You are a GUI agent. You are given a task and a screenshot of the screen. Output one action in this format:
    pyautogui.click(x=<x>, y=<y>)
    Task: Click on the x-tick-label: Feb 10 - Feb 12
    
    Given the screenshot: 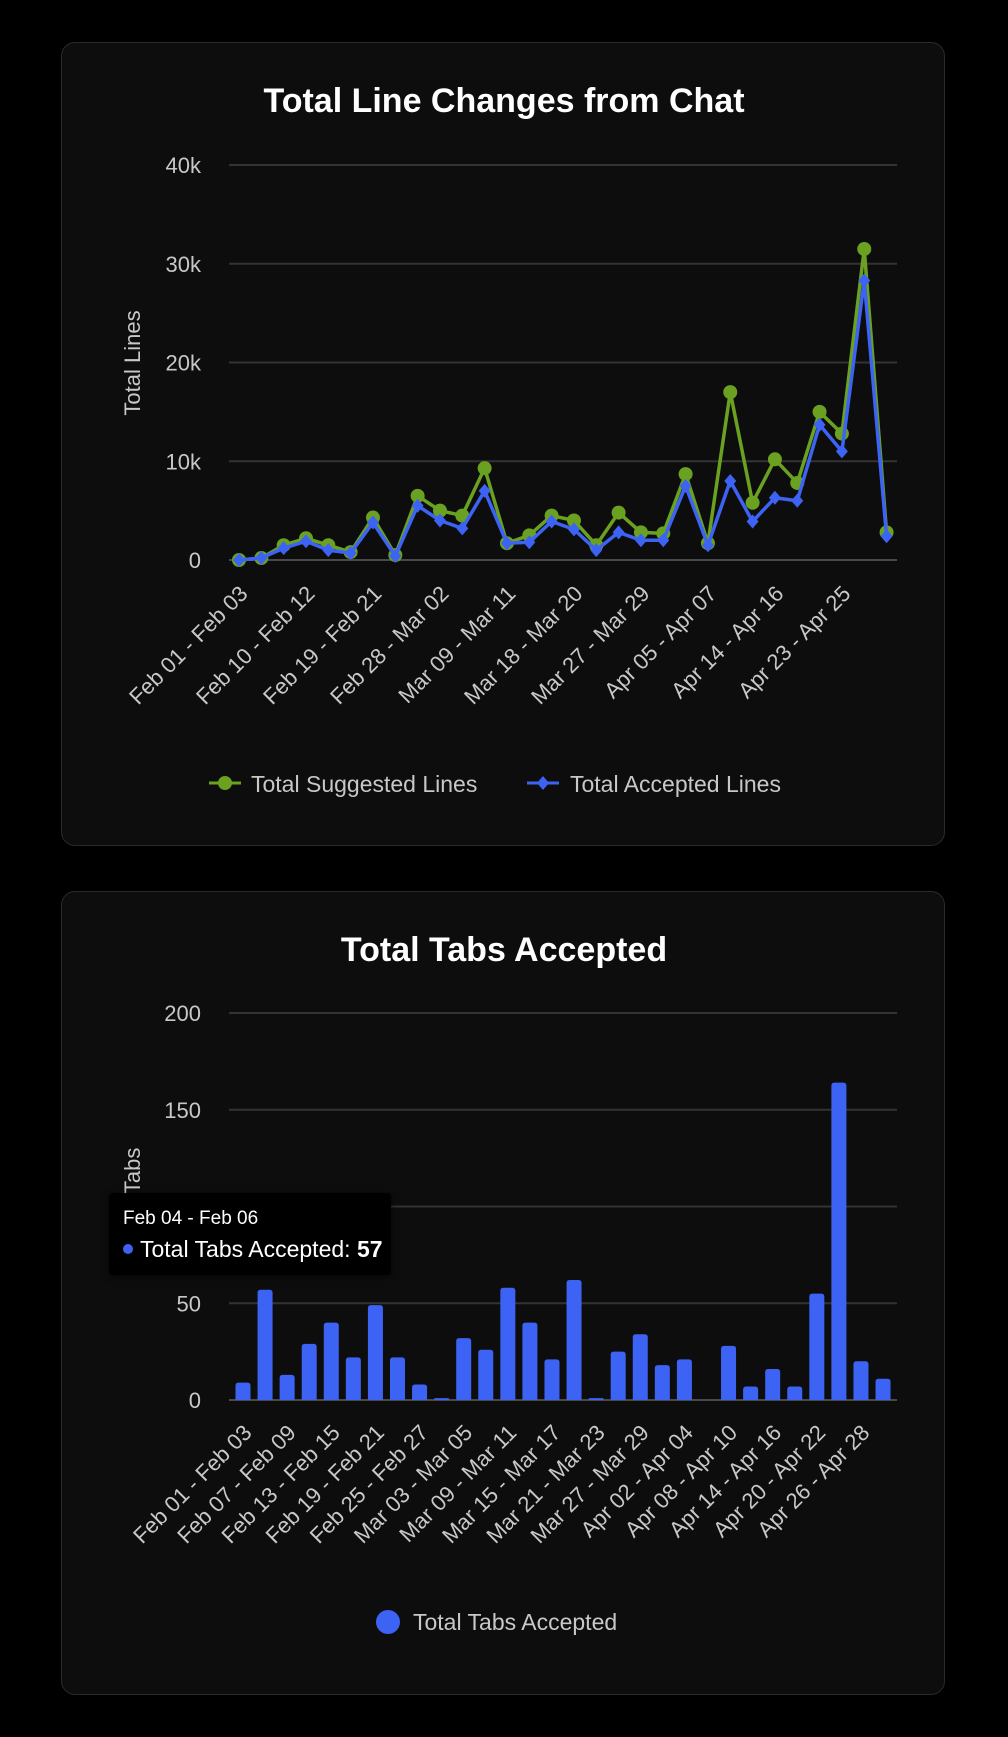 What is the action you would take?
    pyautogui.click(x=255, y=645)
    